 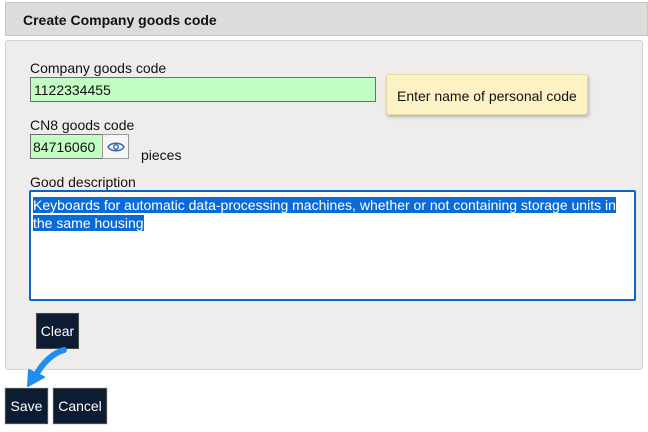 What do you see at coordinates (120, 20) in the screenshot?
I see `dialog-title: Create Company goods code` at bounding box center [120, 20].